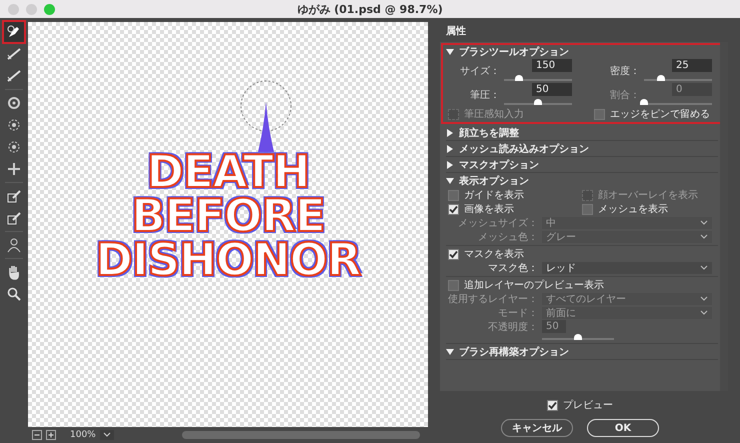 This screenshot has width=740, height=443. I want to click on zoom-in-icon, so click(51, 435).